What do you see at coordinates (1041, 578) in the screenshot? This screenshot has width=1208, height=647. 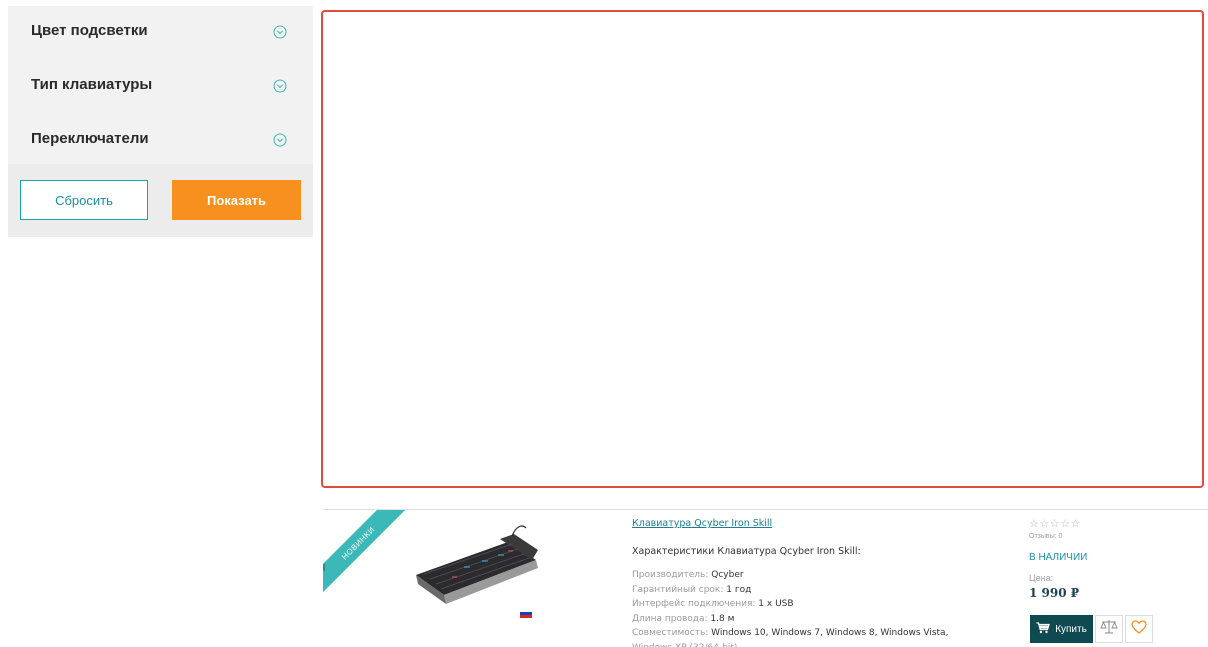 I see `price-label: Цена:` at bounding box center [1041, 578].